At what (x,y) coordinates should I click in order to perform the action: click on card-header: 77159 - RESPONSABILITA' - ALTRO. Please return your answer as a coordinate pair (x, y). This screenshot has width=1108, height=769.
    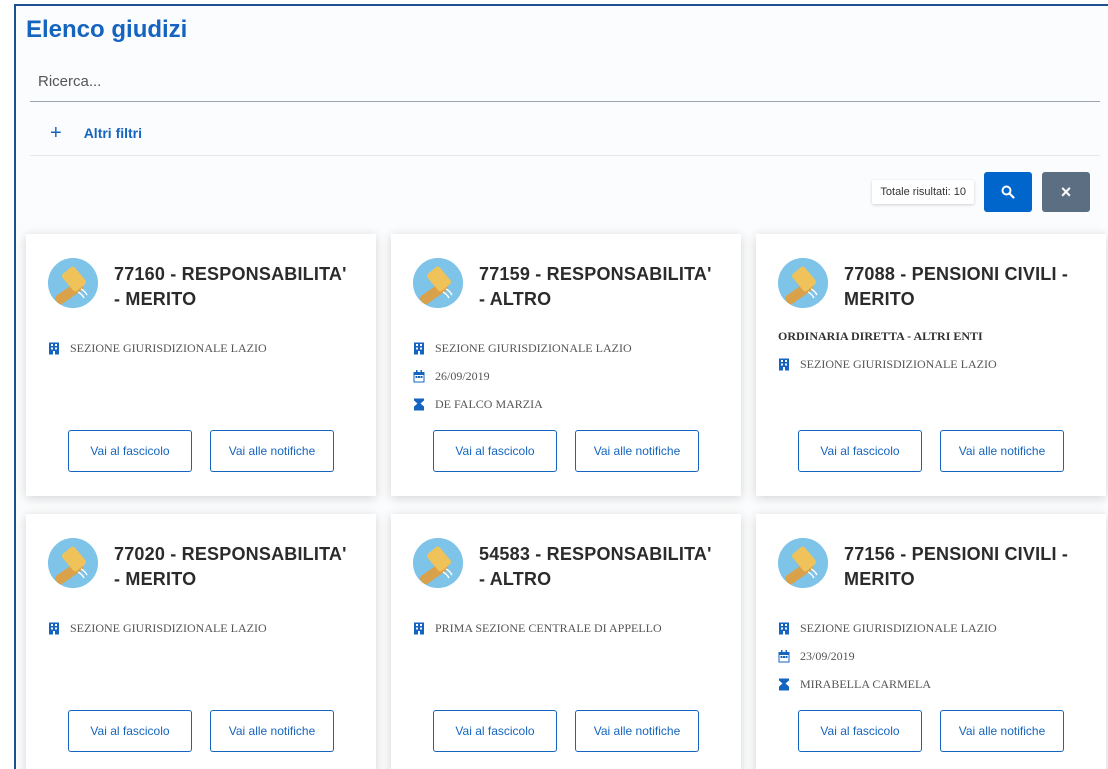
    Looking at the image, I should click on (566, 285).